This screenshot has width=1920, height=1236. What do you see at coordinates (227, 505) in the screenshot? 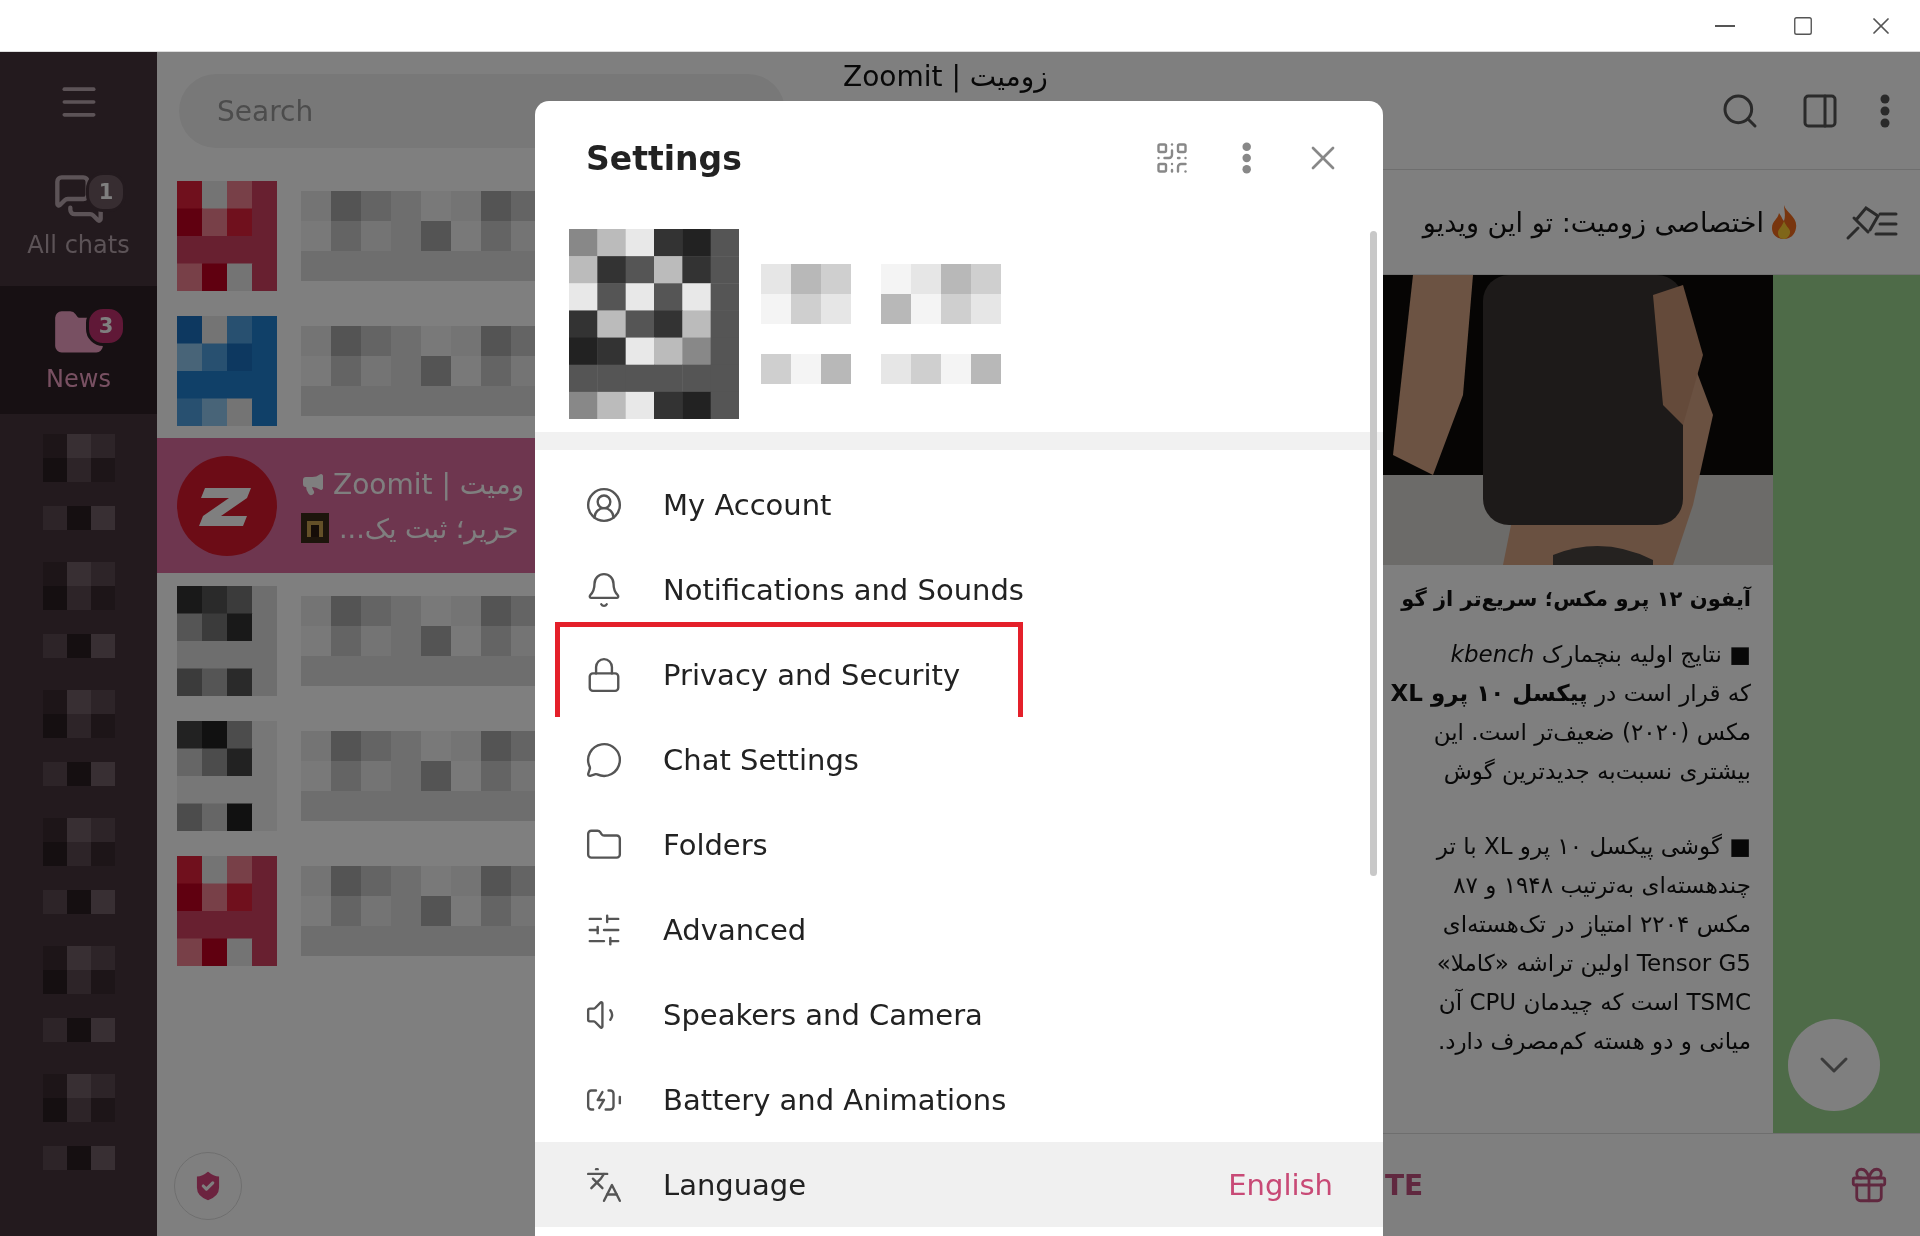
I see `channel-logo-icon` at bounding box center [227, 505].